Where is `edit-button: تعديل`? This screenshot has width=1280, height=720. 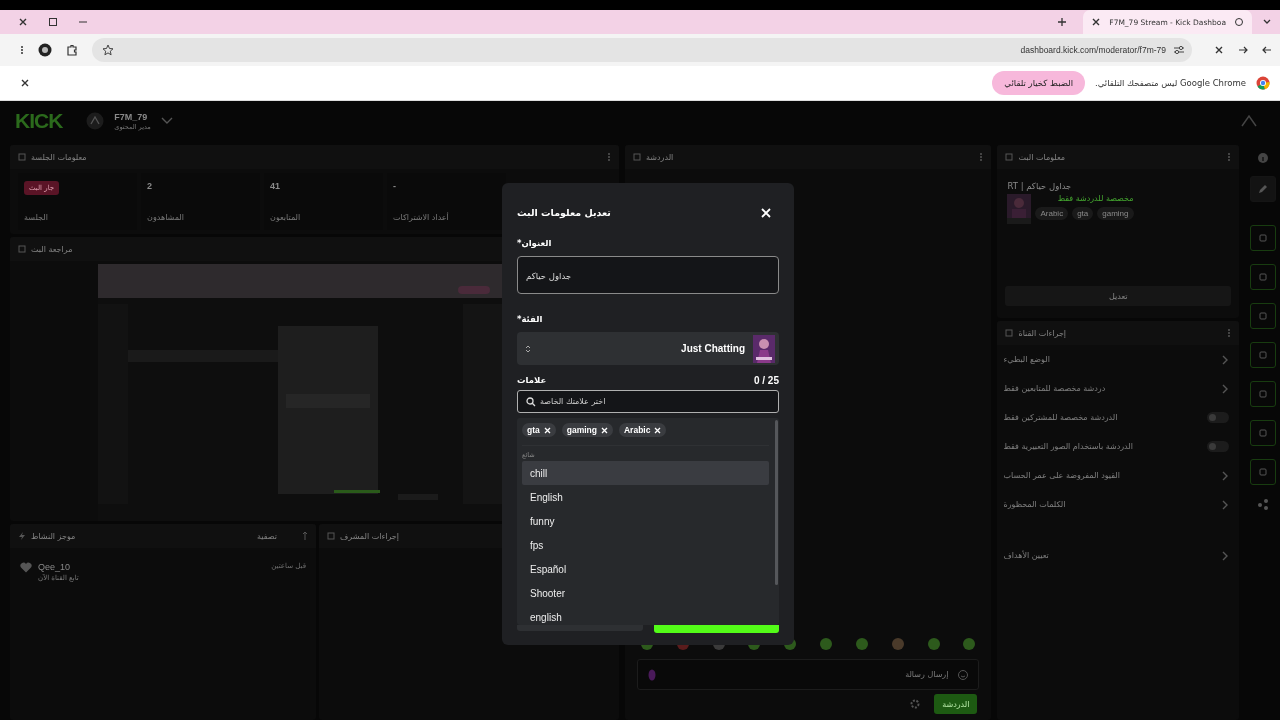
edit-button: تعديل is located at coordinates (1118, 296).